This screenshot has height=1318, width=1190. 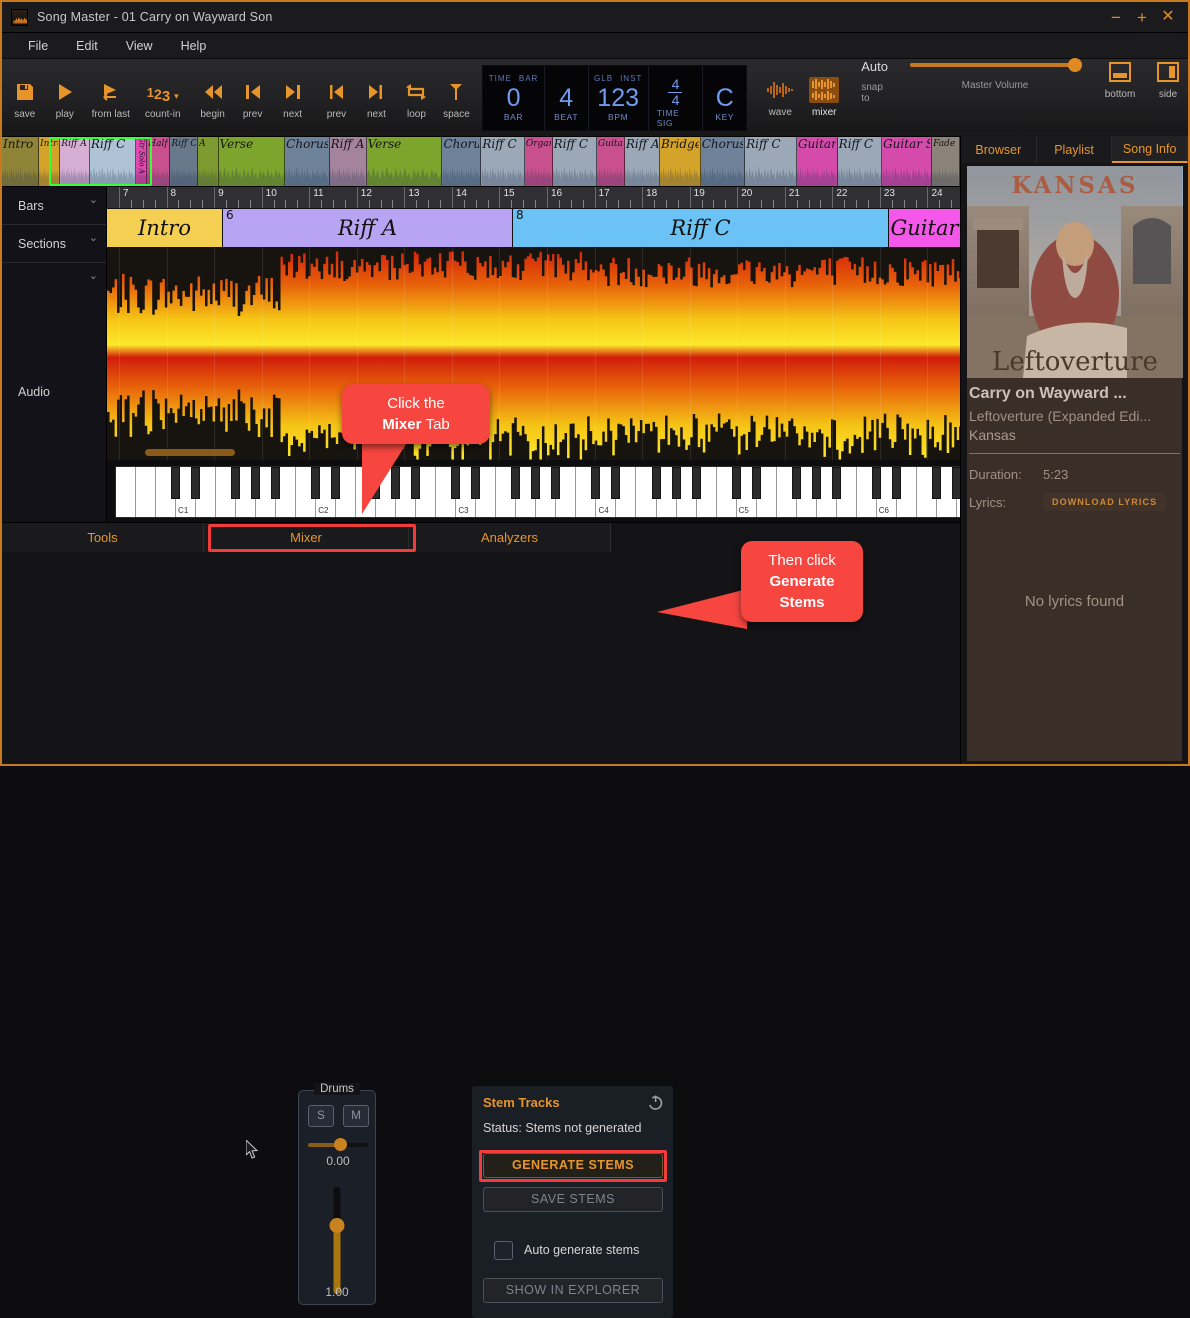 What do you see at coordinates (513, 98) in the screenshot?
I see `bar-display: TIME BAR 0 BAR` at bounding box center [513, 98].